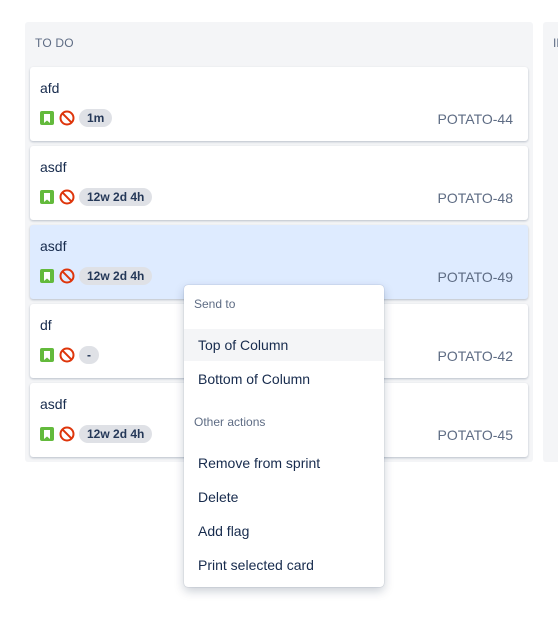 The height and width of the screenshot is (635, 558). What do you see at coordinates (475, 435) in the screenshot?
I see `issue-key: POTATO-45` at bounding box center [475, 435].